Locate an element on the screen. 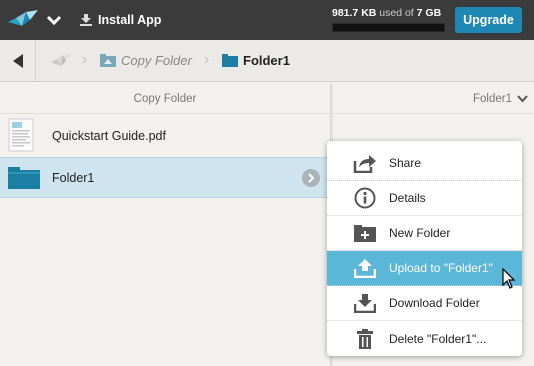 This screenshot has width=534, height=366. trash-icon is located at coordinates (365, 339).